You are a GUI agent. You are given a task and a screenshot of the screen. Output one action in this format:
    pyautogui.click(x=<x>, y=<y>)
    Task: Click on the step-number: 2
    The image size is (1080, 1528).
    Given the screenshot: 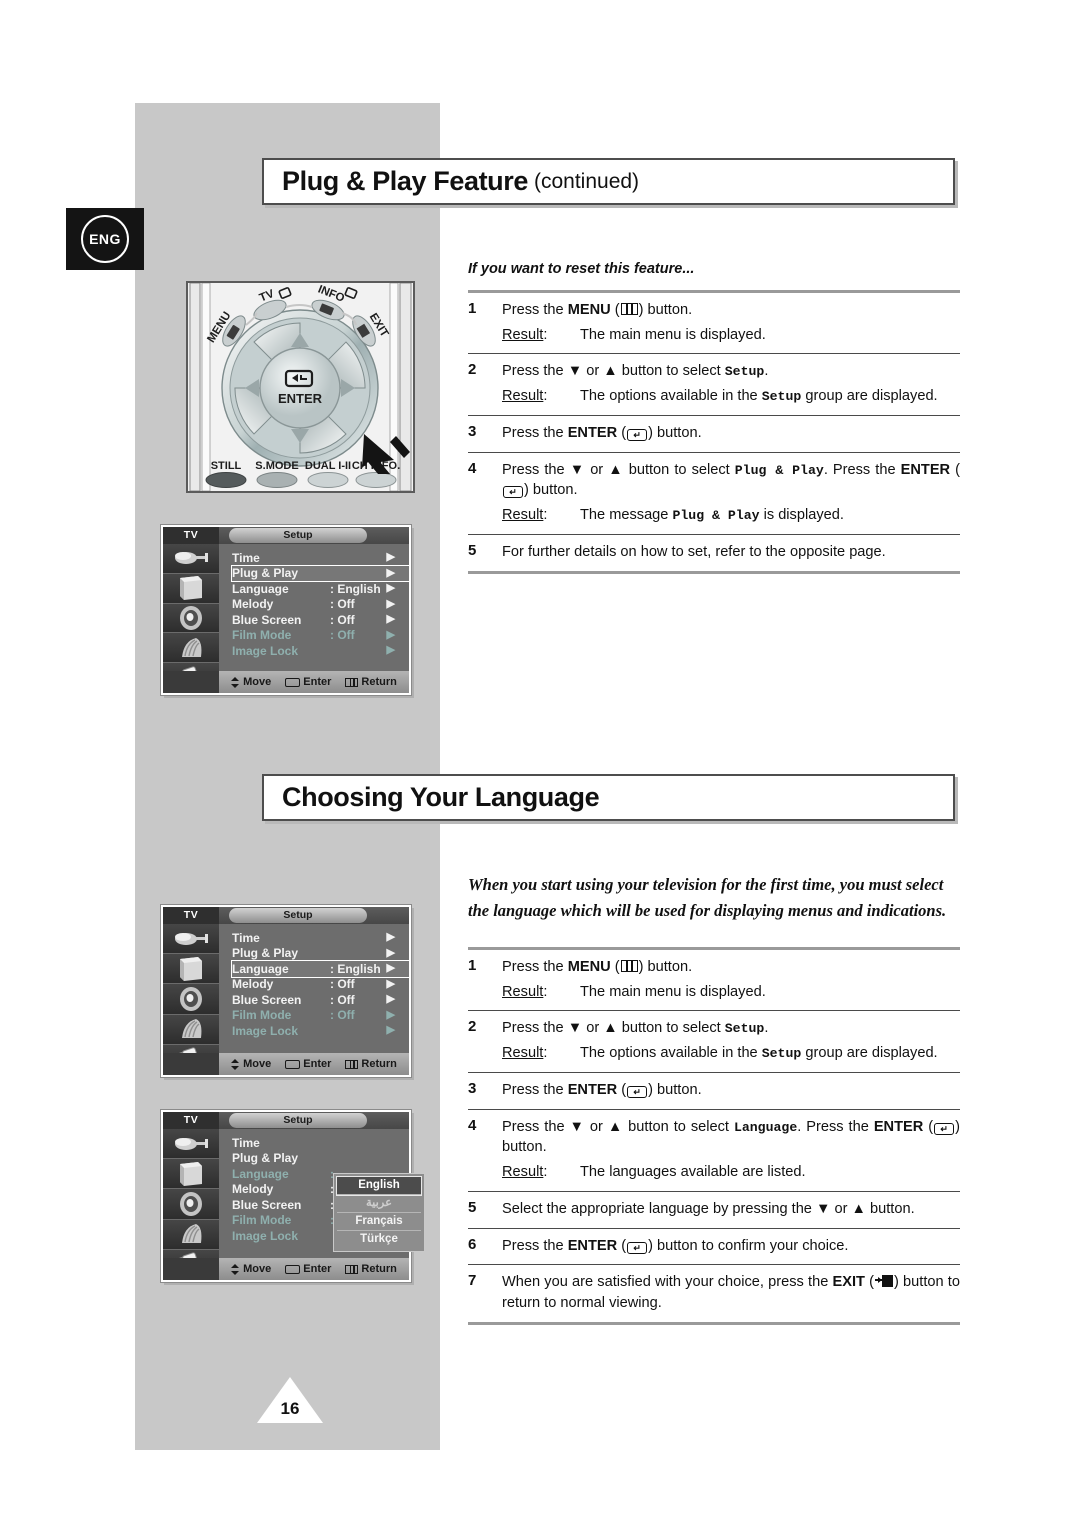 What is the action you would take?
    pyautogui.click(x=485, y=384)
    